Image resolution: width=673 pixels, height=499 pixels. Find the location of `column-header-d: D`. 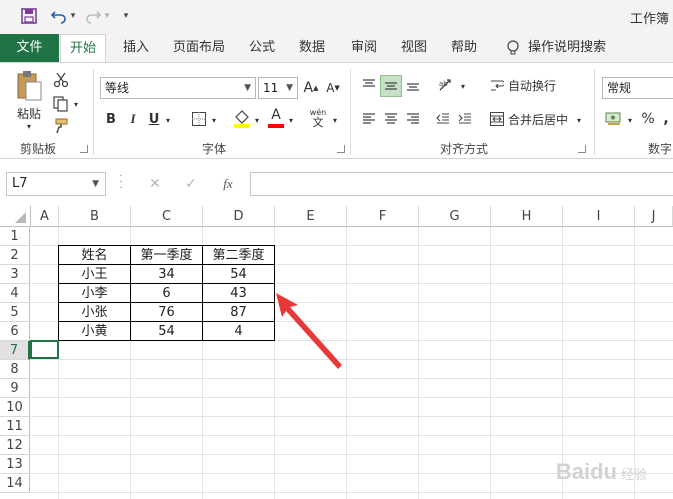

column-header-d: D is located at coordinates (239, 216).